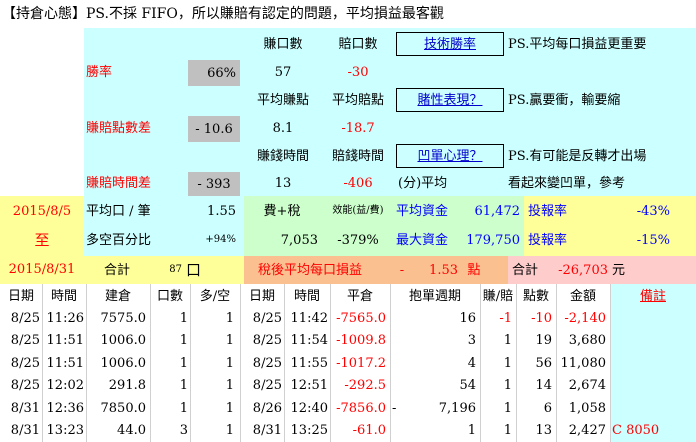 The height and width of the screenshot is (442, 696). I want to click on table-cell: 1,058, so click(587, 408).